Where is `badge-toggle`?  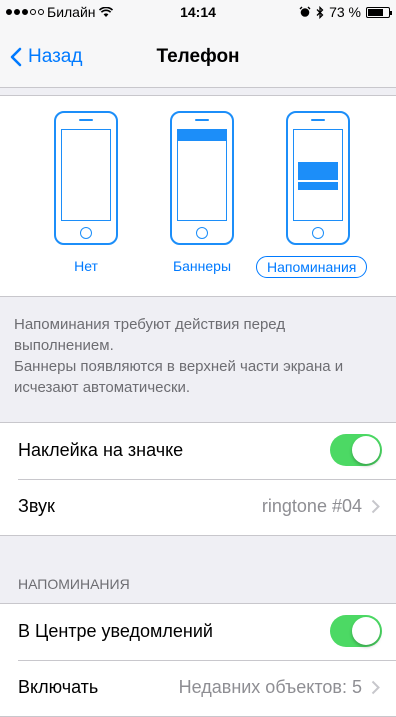 badge-toggle is located at coordinates (356, 450).